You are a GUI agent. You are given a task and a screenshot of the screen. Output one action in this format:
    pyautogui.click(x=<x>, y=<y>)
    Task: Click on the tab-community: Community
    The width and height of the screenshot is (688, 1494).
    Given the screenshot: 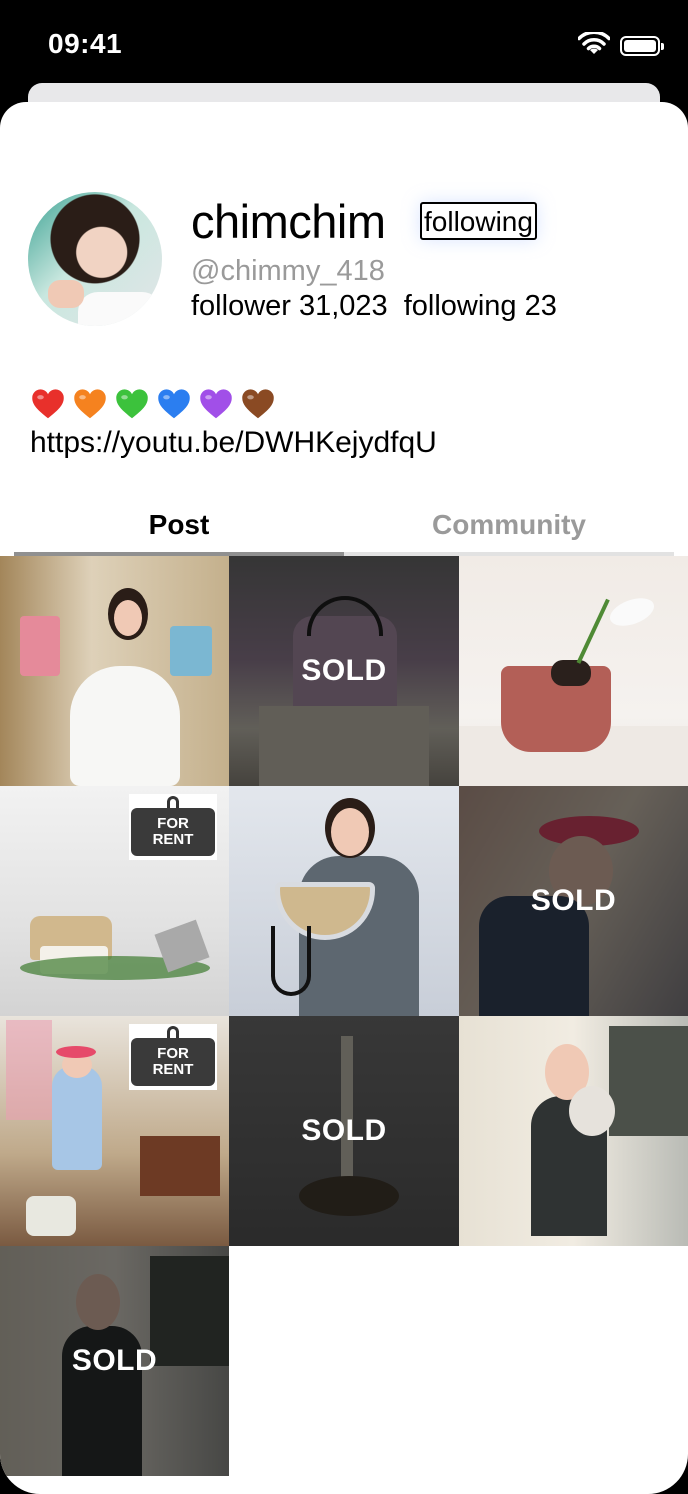 What is the action you would take?
    pyautogui.click(x=509, y=527)
    